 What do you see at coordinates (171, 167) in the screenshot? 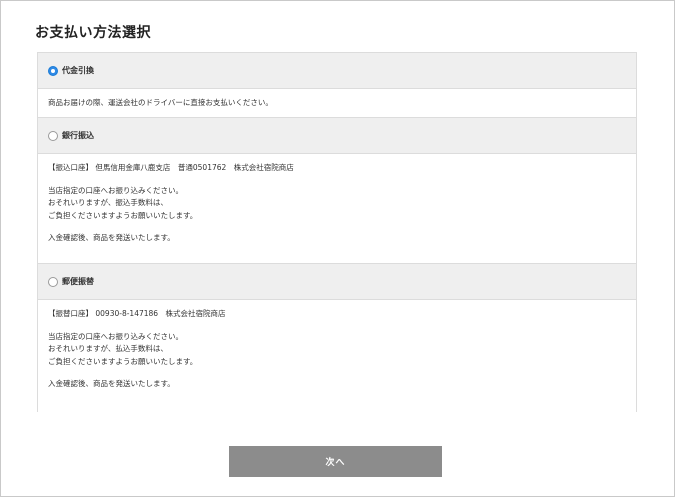
I see `account-info: 【振込口座】 但馬信用金庫八鹿支店 普通0501762 株式会社宿院商店` at bounding box center [171, 167].